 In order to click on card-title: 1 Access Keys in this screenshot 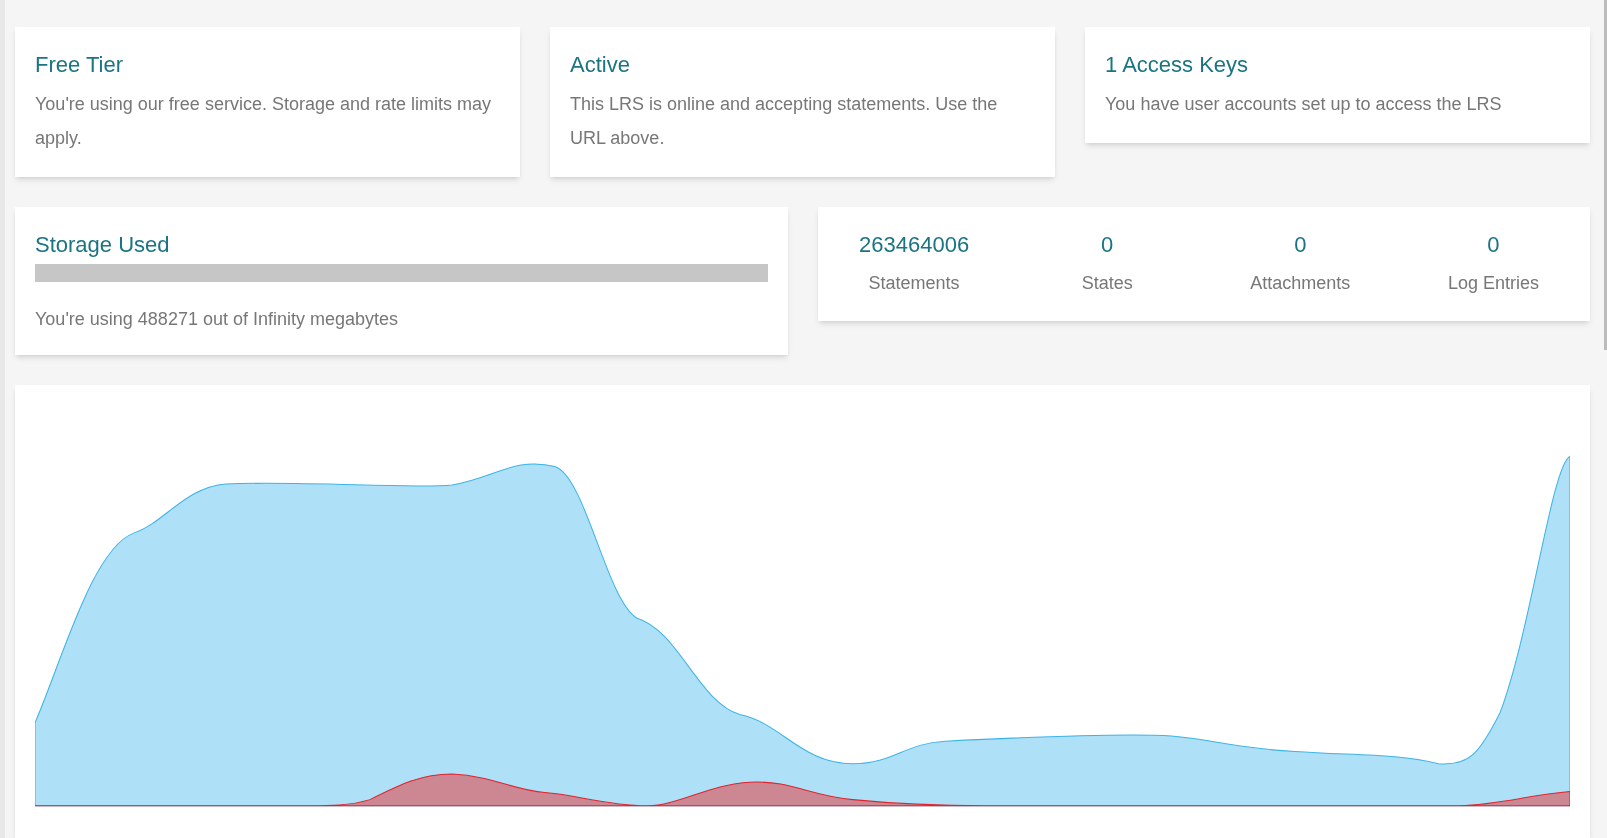, I will do `click(1177, 65)`.